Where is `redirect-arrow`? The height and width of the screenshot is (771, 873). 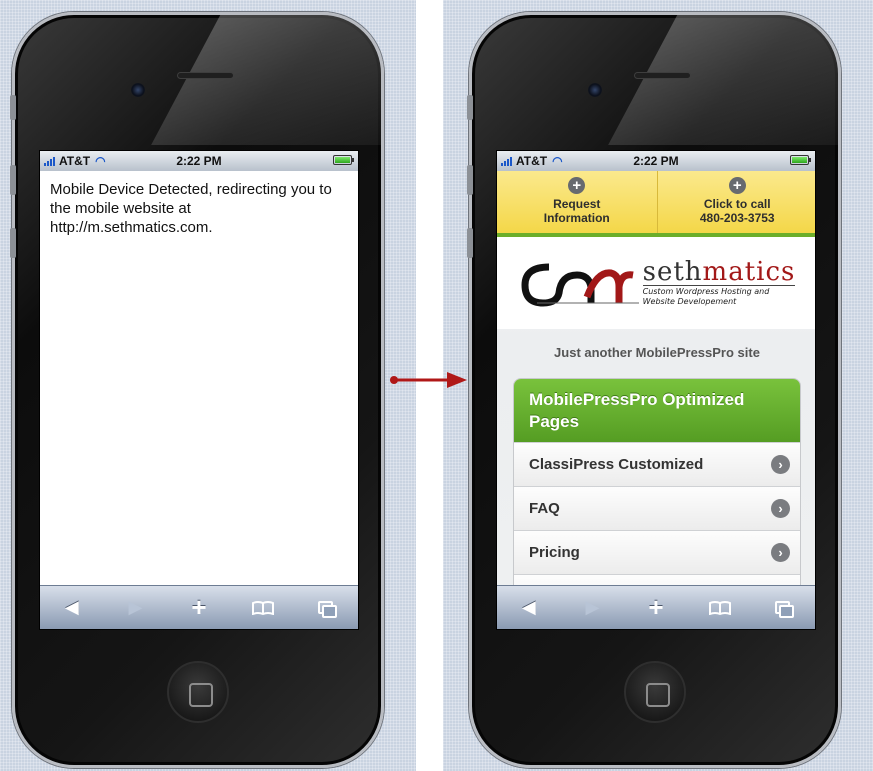
redirect-arrow is located at coordinates (428, 380).